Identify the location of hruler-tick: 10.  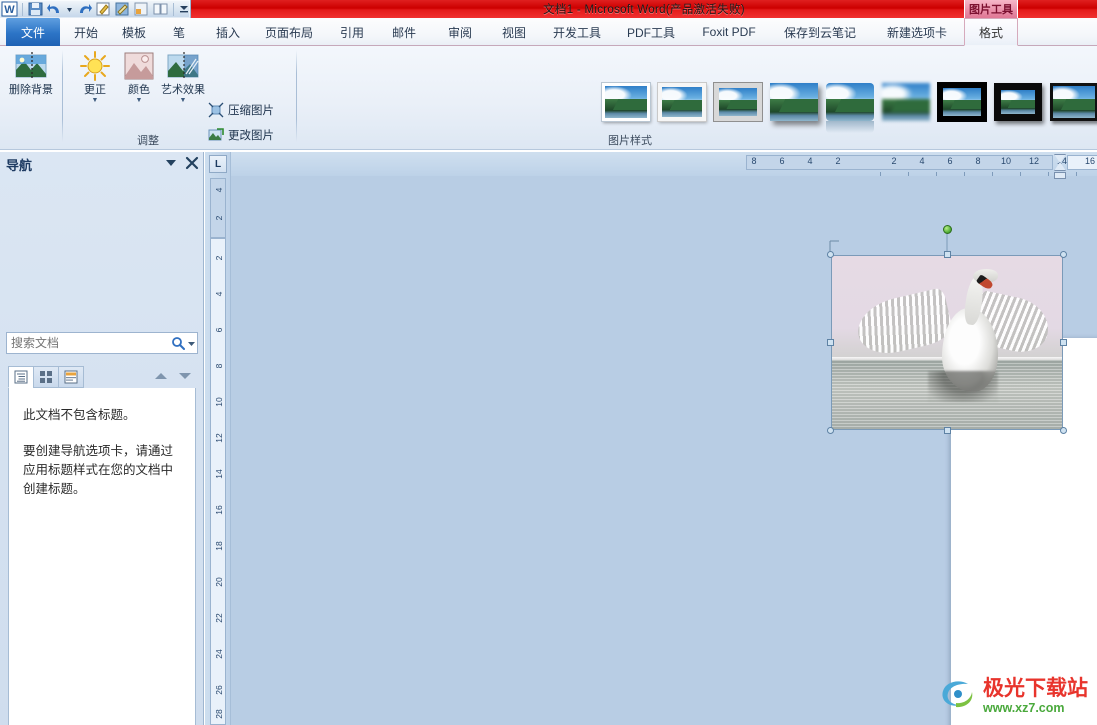
(1006, 161).